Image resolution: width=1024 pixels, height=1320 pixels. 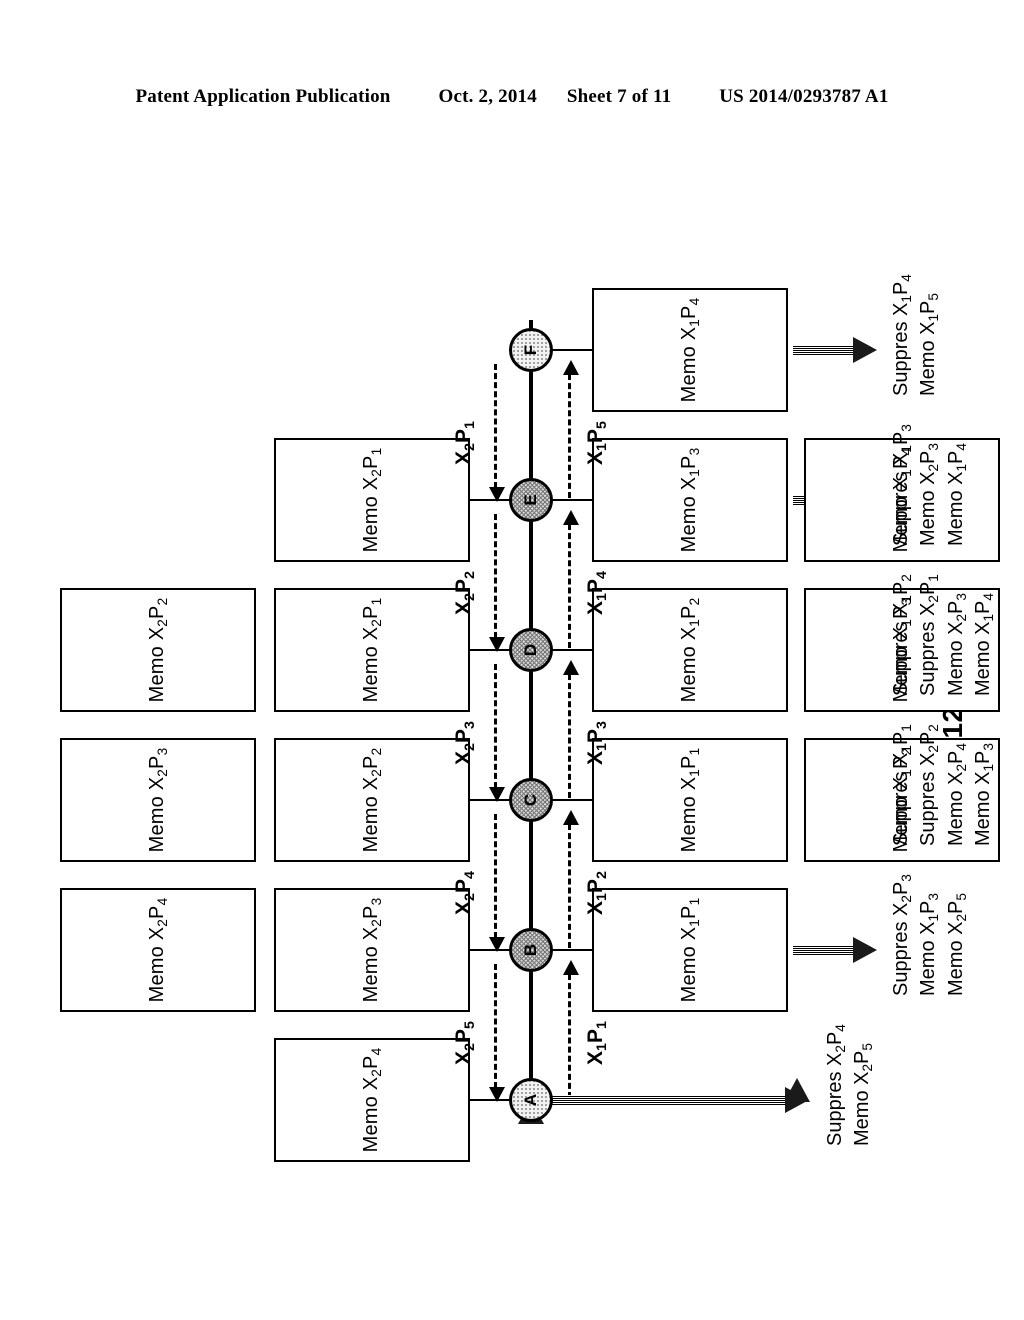 I want to click on output-text-b-line-2: Memo X2P5, so click(x=956, y=944).